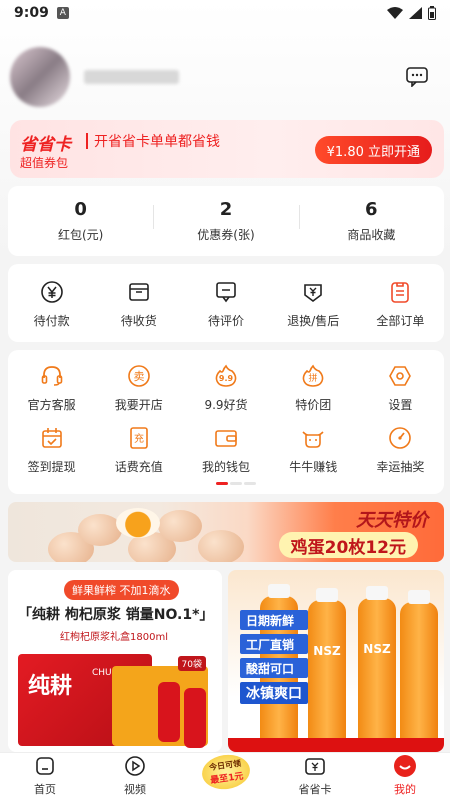 The image size is (450, 800). What do you see at coordinates (274, 668) in the screenshot?
I see `feature-line: 酸甜可口` at bounding box center [274, 668].